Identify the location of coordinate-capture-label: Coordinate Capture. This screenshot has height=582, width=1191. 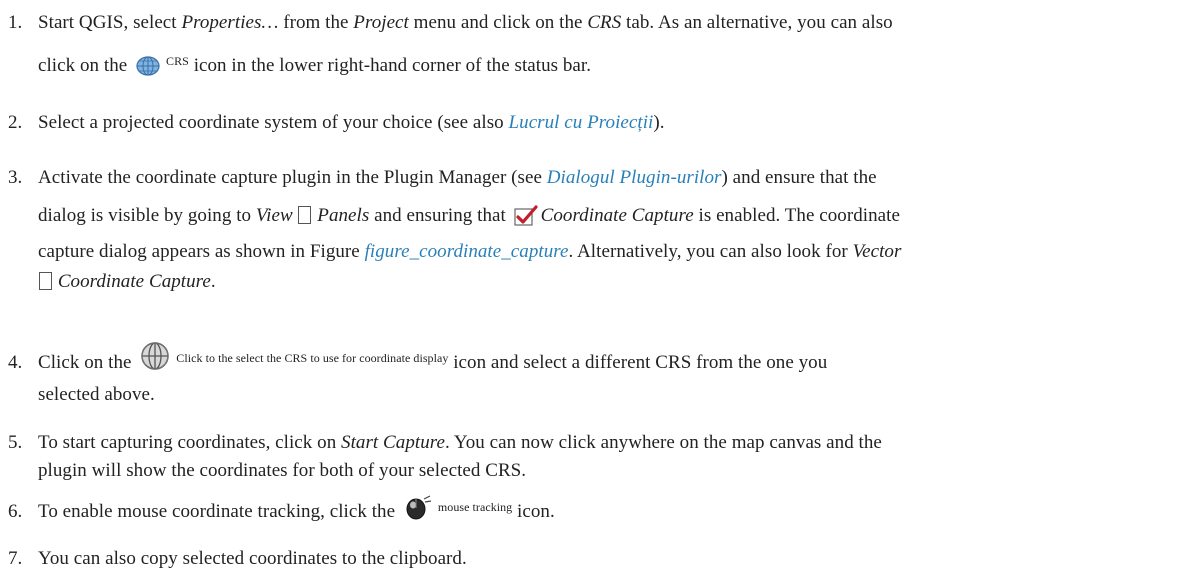
(617, 215).